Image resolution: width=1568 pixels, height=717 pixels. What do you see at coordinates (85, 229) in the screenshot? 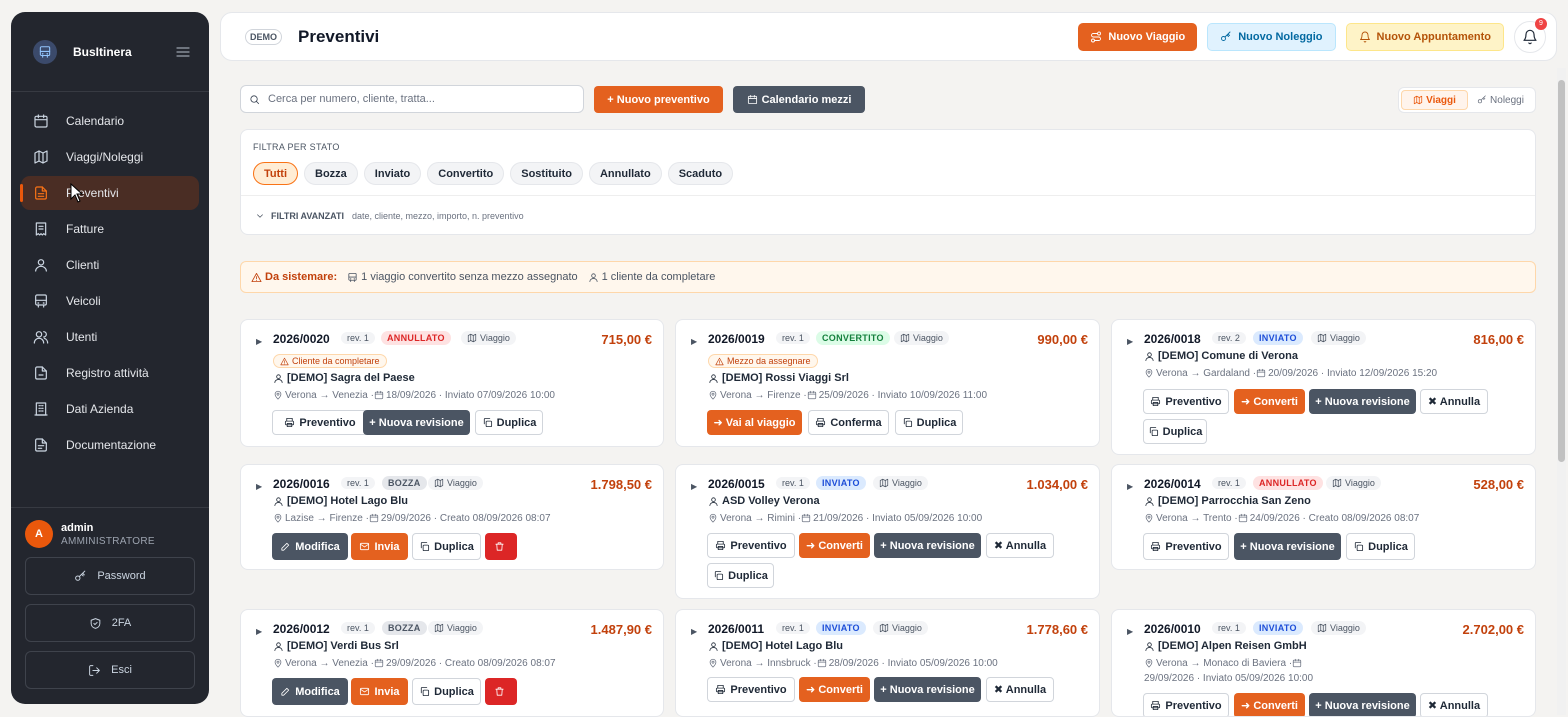
I see `sidebar-item-label: Fatture` at bounding box center [85, 229].